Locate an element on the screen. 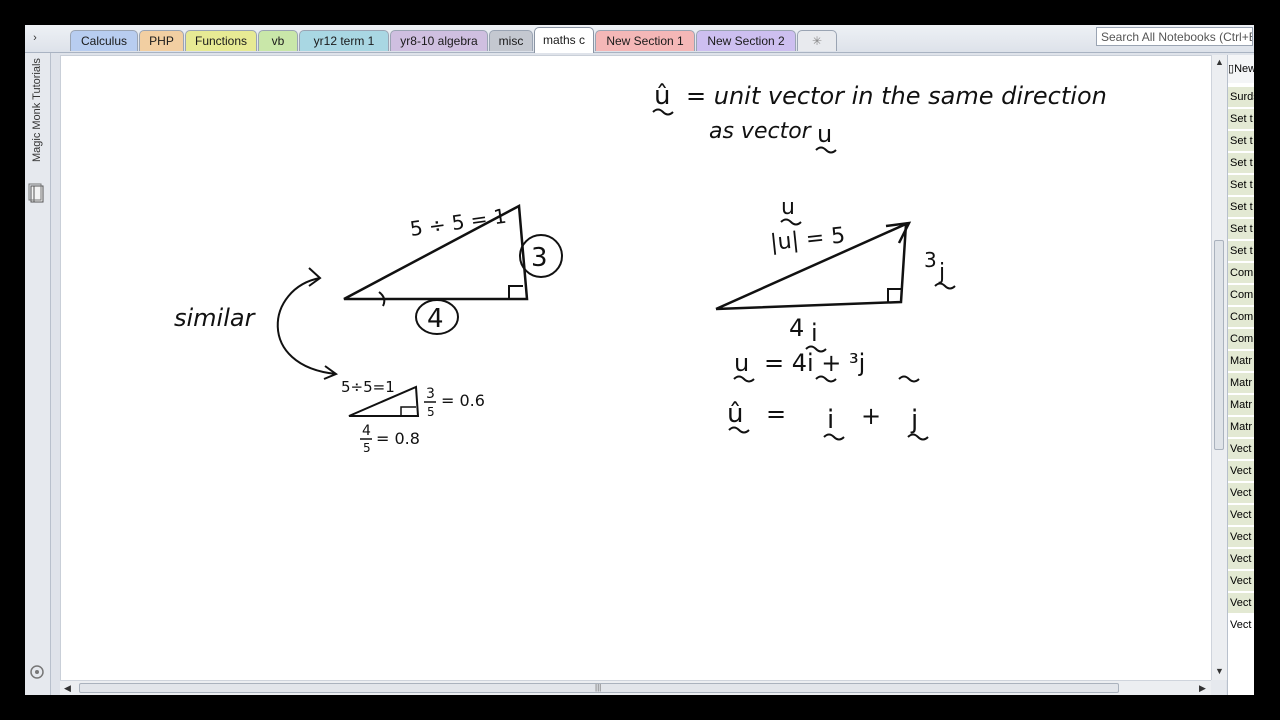  svg-text: u is located at coordinates (741, 363).